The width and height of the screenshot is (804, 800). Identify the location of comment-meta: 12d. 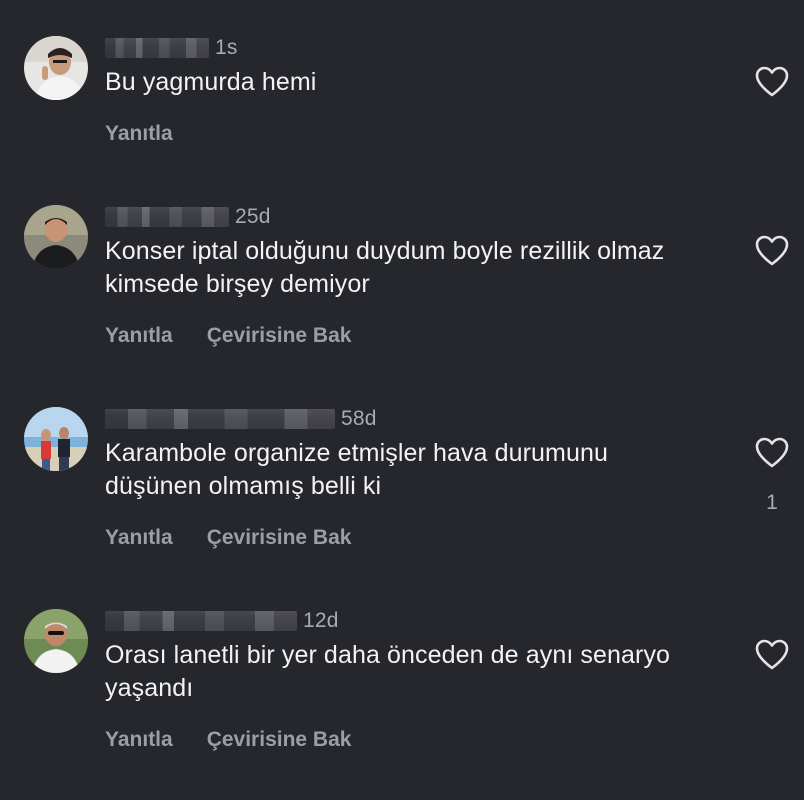
(222, 620).